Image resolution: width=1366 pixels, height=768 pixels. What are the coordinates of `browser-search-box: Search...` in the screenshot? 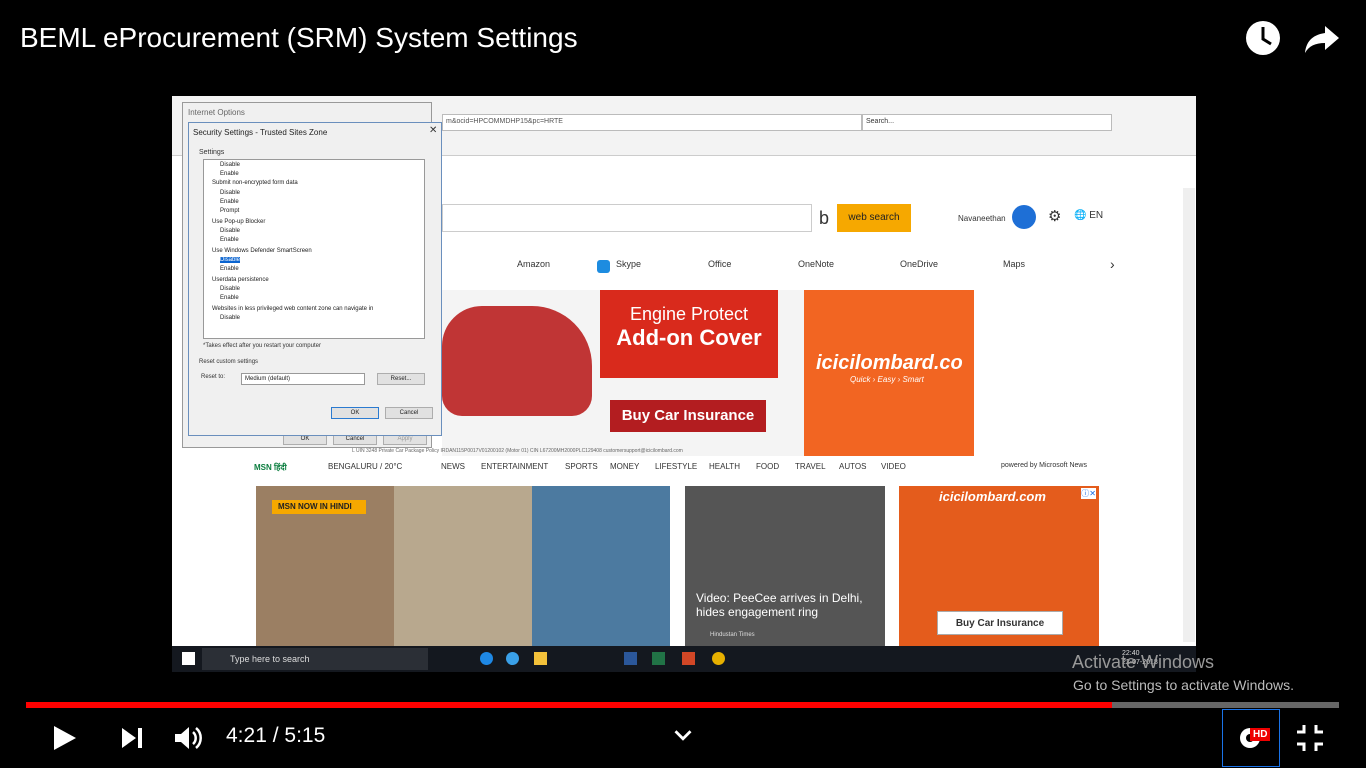 It's located at (987, 122).